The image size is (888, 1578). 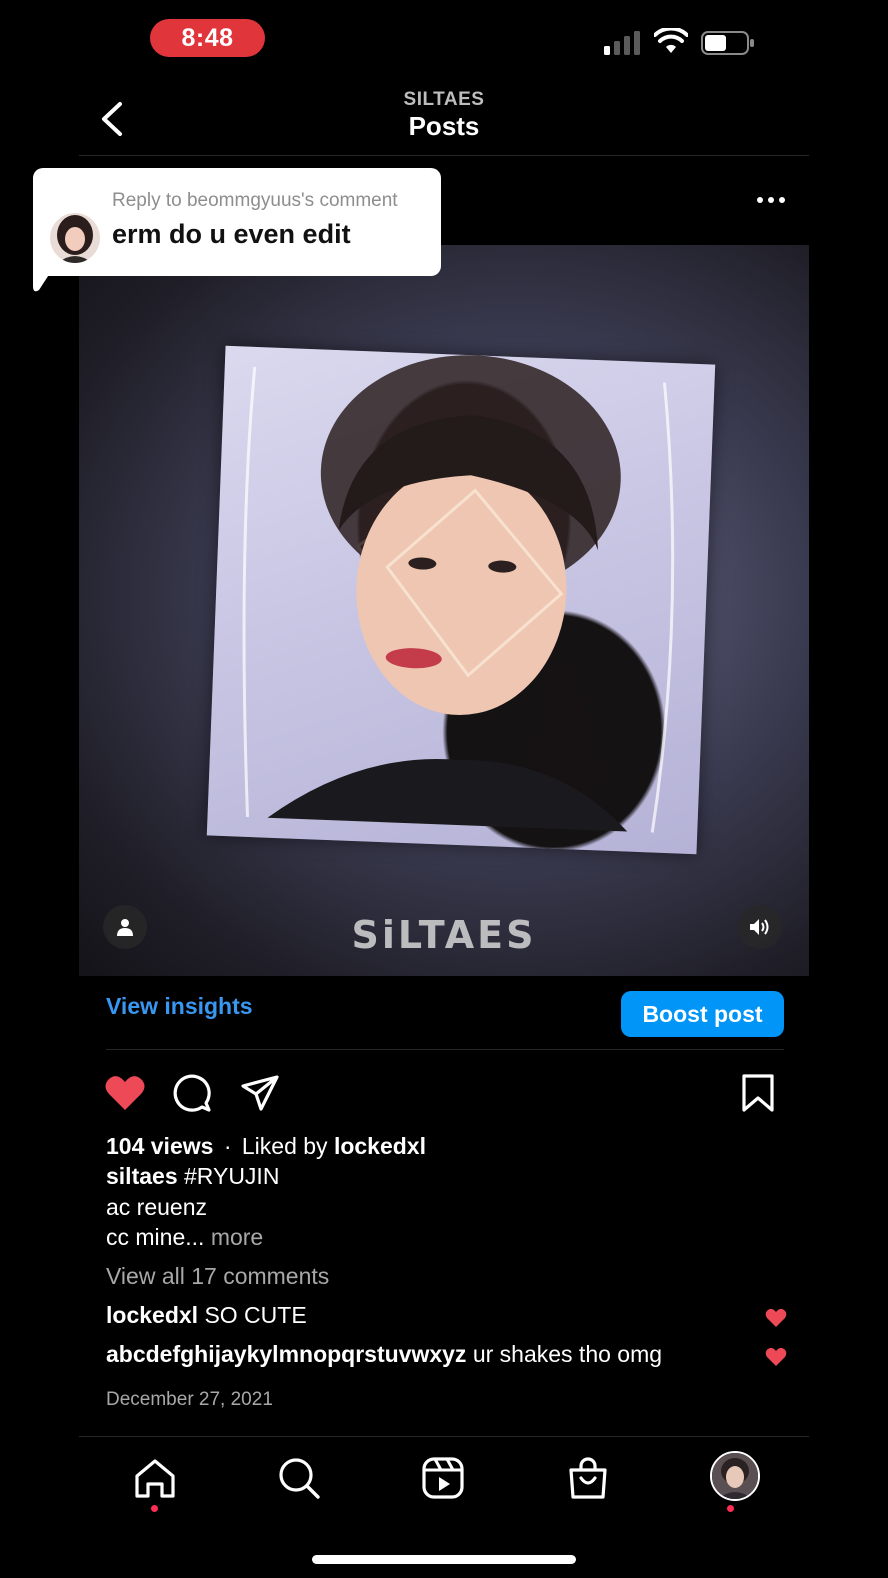 What do you see at coordinates (255, 1315) in the screenshot?
I see `comment-text: SO CUTE` at bounding box center [255, 1315].